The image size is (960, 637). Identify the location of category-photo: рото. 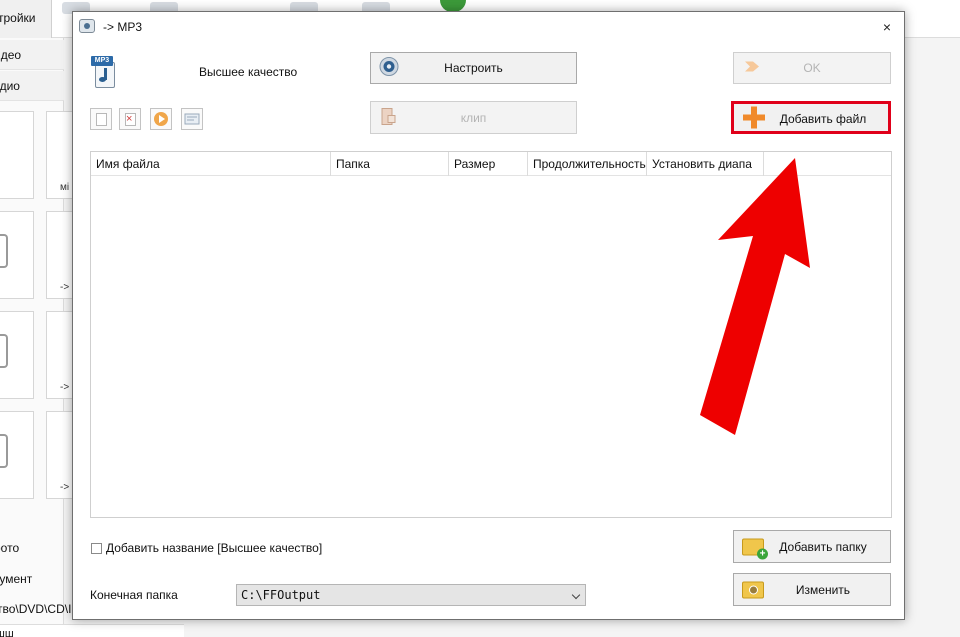
(35, 548).